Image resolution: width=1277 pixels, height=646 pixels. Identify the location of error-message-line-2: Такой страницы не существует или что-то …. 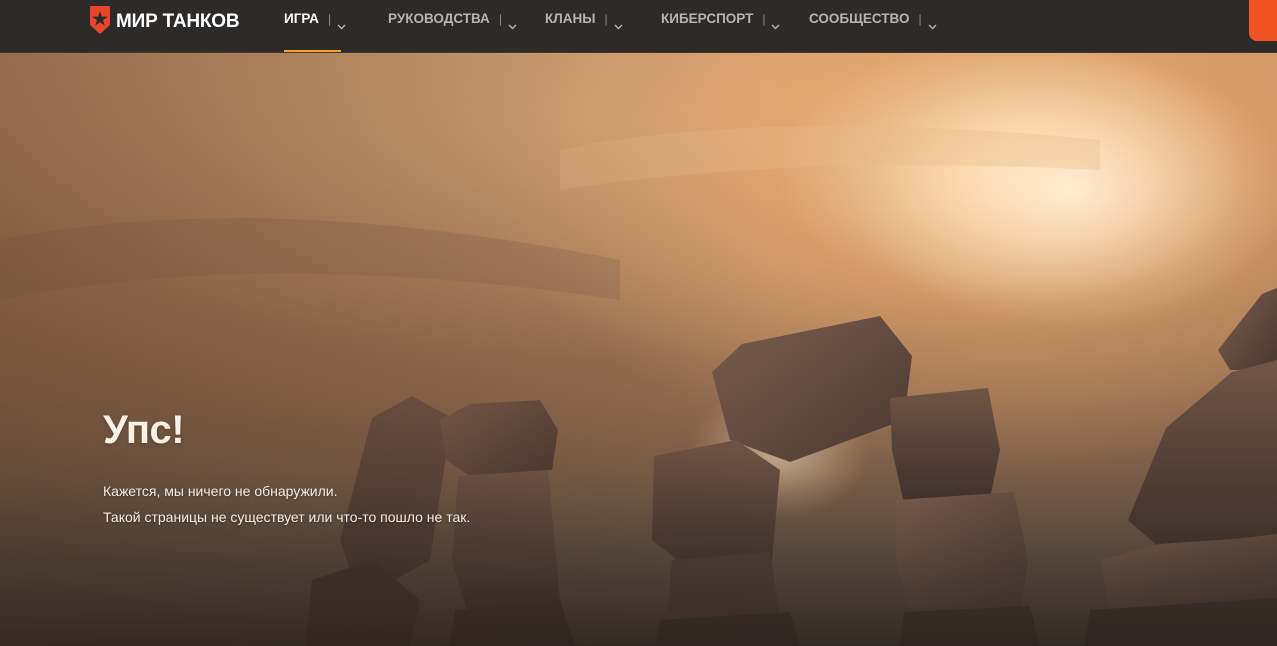
(287, 517).